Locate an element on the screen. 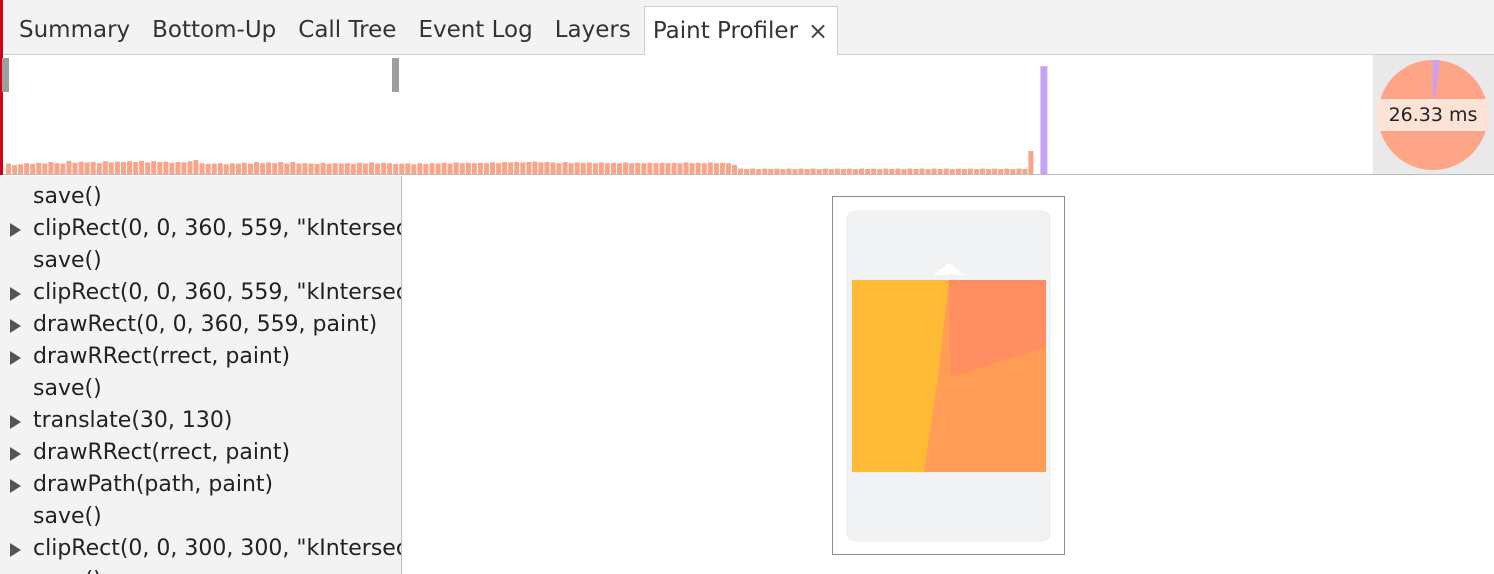 This screenshot has width=1494, height=574. recording-marker is located at coordinates (1, 27).